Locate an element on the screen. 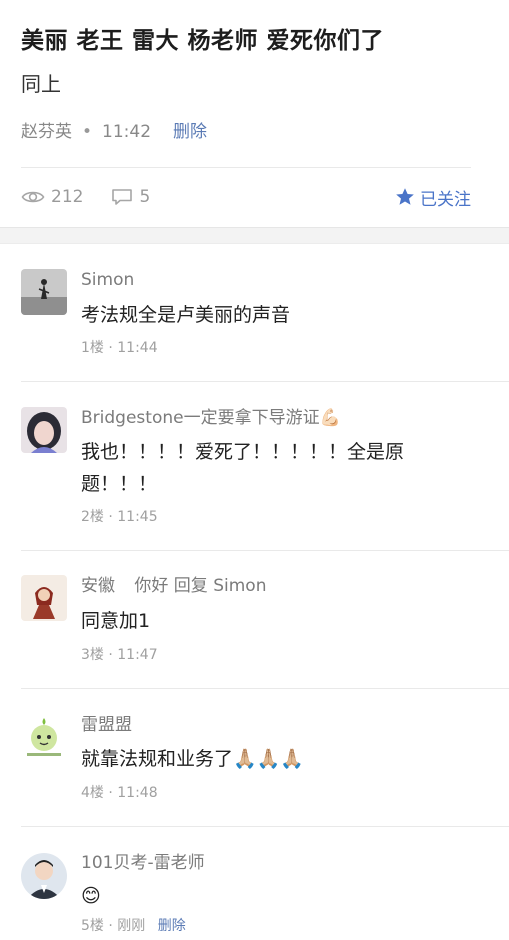 Image resolution: width=509 pixels, height=940 pixels. comment-item: 雷盟盟 就靠法规和业务了🙏🏼🙏🏼🙏🏼 4楼 · 11:48 is located at coordinates (254, 758).